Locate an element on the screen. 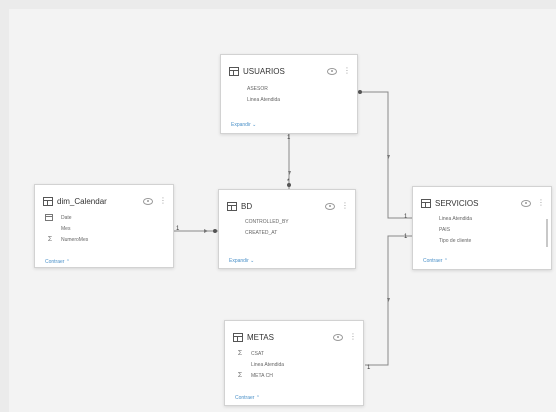 The width and height of the screenshot is (556, 412). table-header: dim_Calendar ⋮ is located at coordinates (105, 201).